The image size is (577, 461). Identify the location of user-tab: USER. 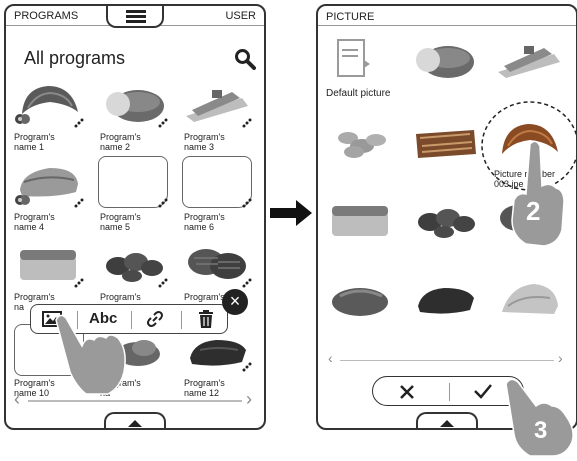
(240, 16).